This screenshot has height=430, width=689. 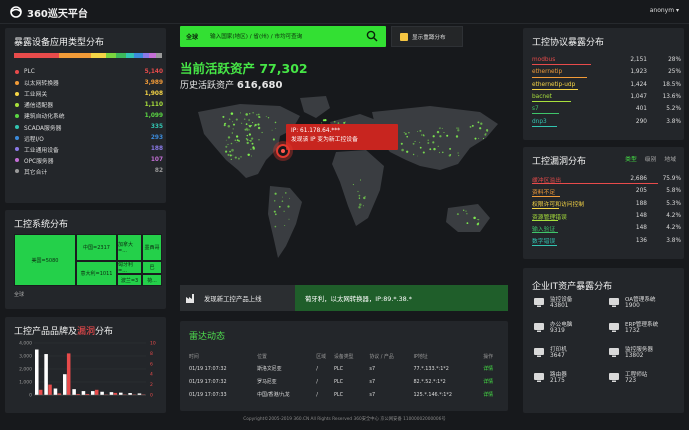 I want to click on tab-region: 地域, so click(x=670, y=158).